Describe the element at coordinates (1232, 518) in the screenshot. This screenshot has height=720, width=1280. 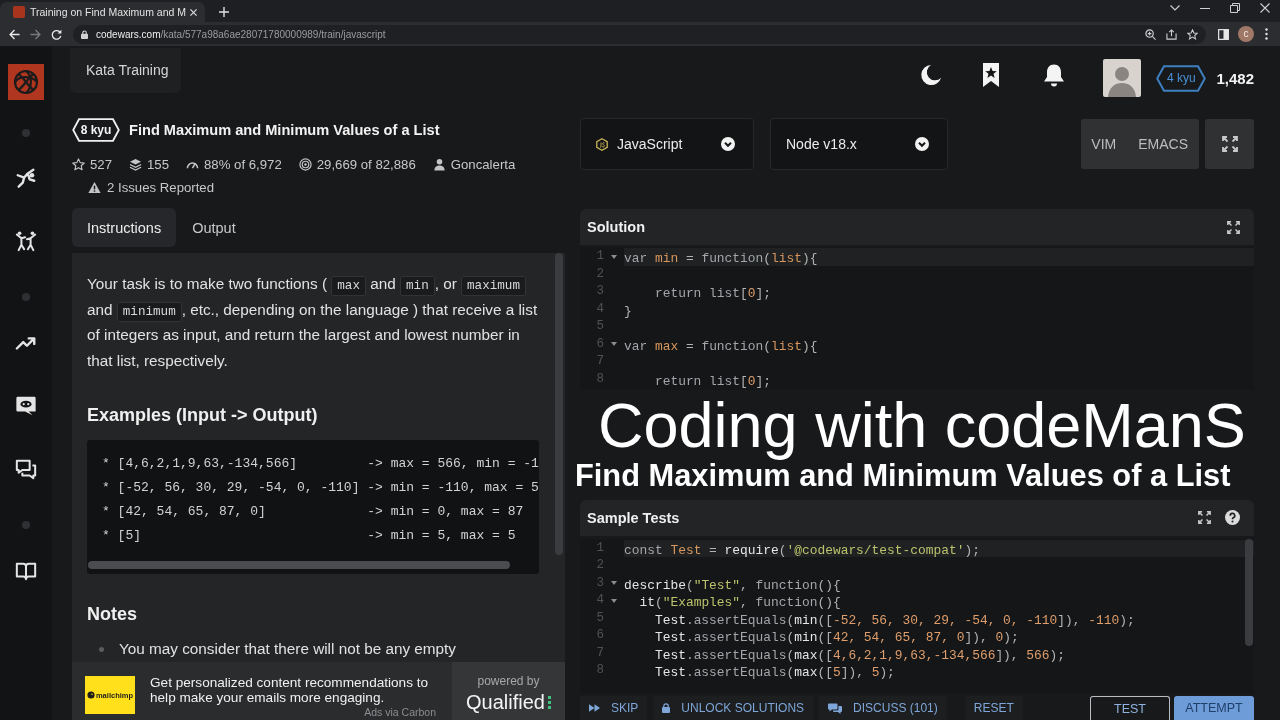
I see `help-icon` at that location.